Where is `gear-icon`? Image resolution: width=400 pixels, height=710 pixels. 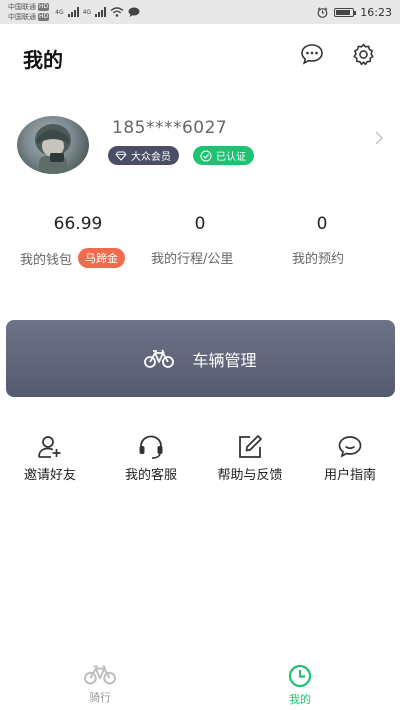
gear-icon is located at coordinates (363, 54).